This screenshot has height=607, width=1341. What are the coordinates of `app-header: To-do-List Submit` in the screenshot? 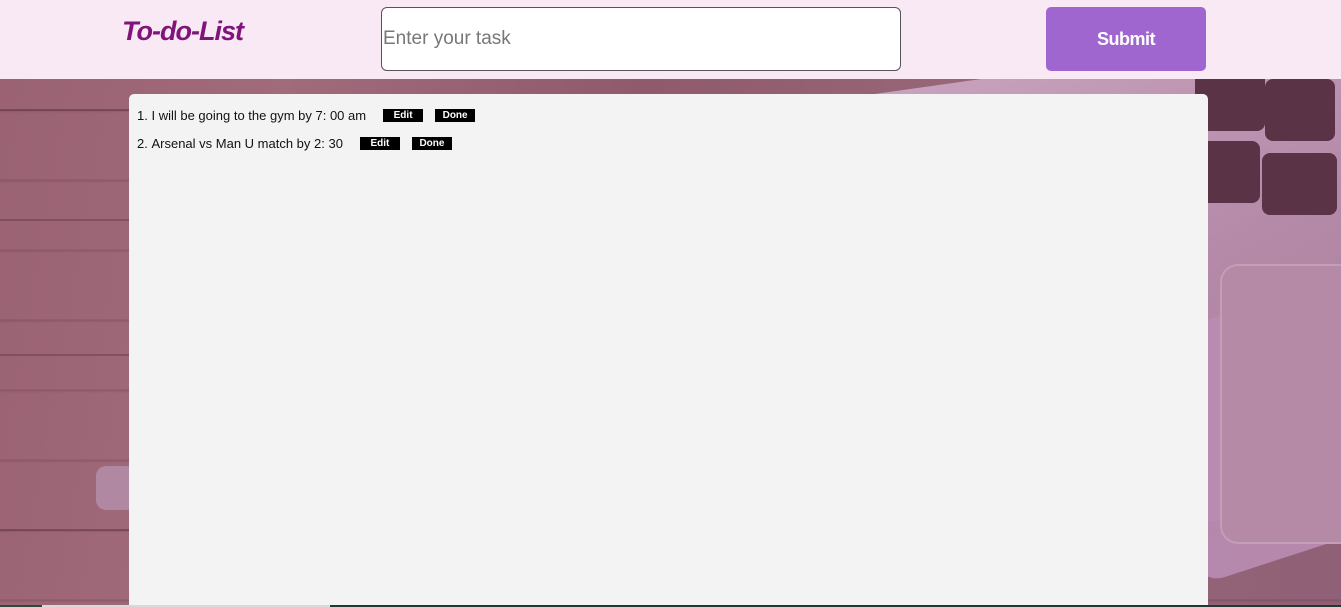 It's located at (670, 39).